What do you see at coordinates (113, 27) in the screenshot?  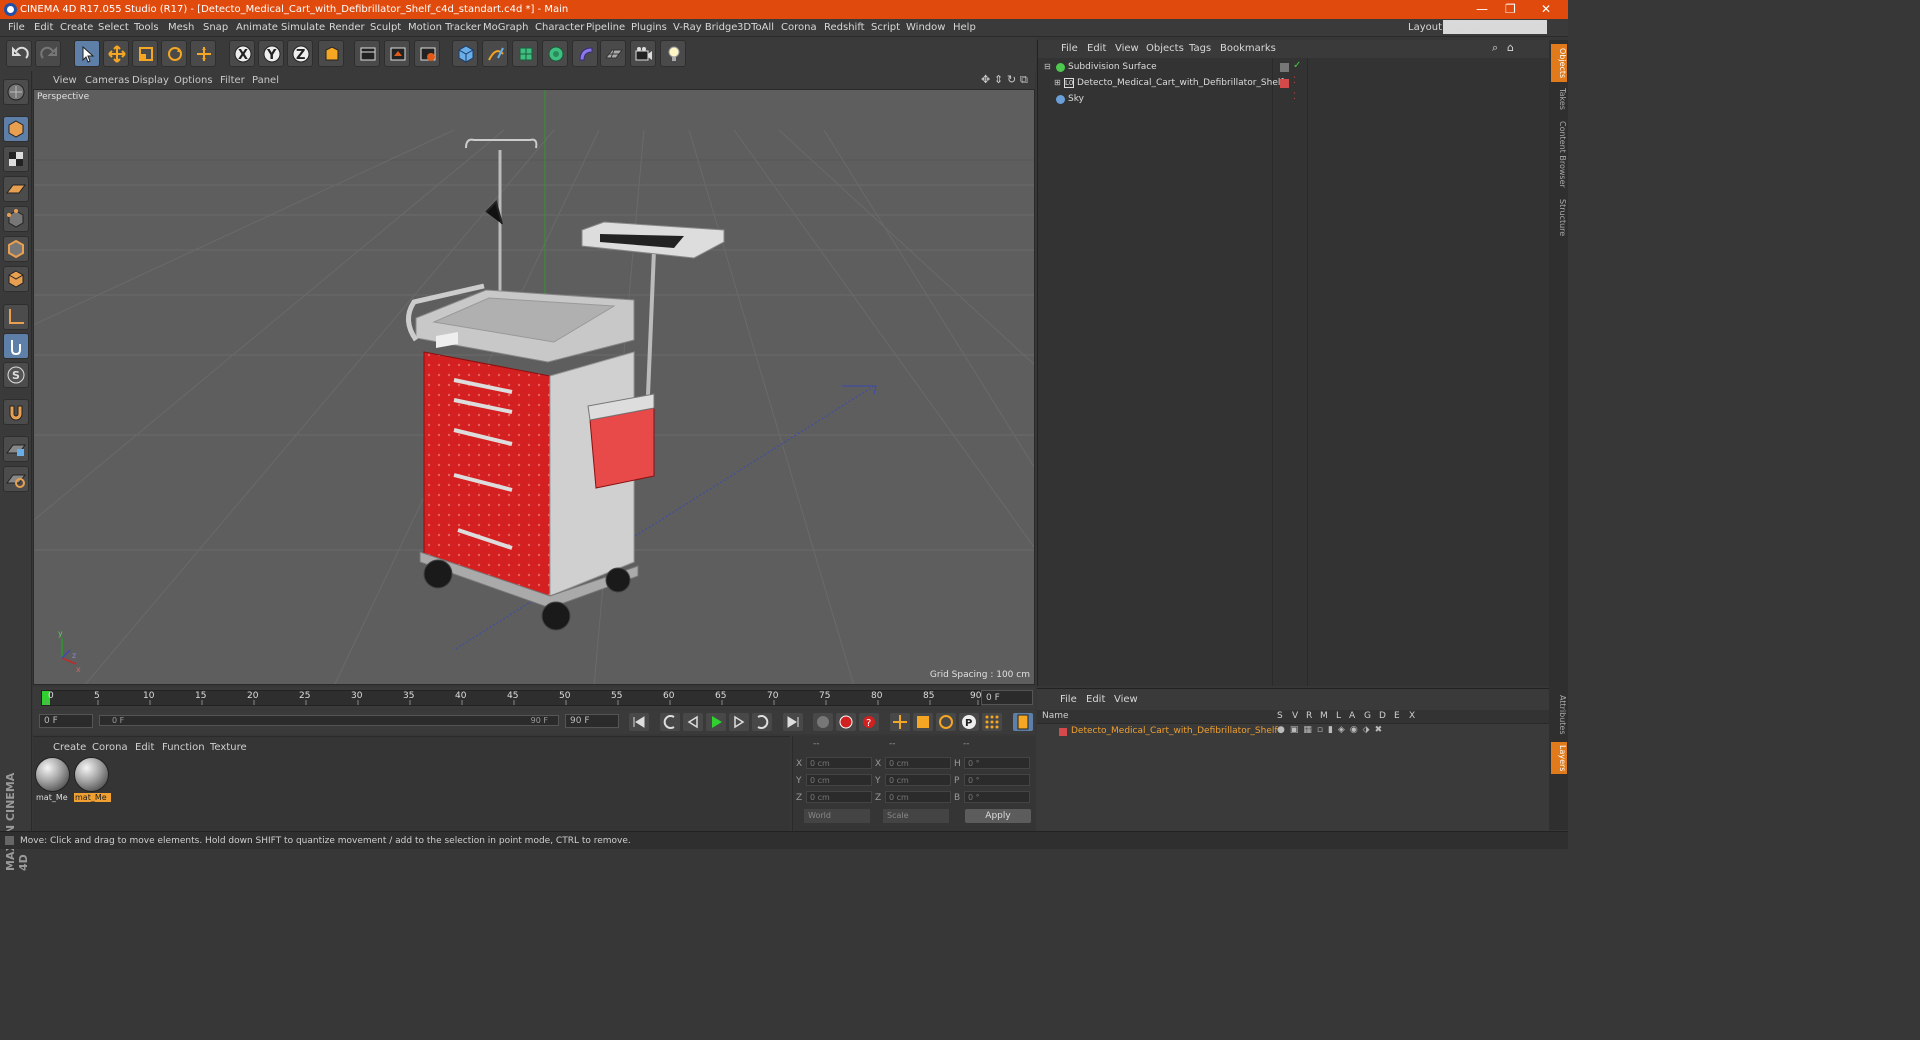 I see `menu-select: Select` at bounding box center [113, 27].